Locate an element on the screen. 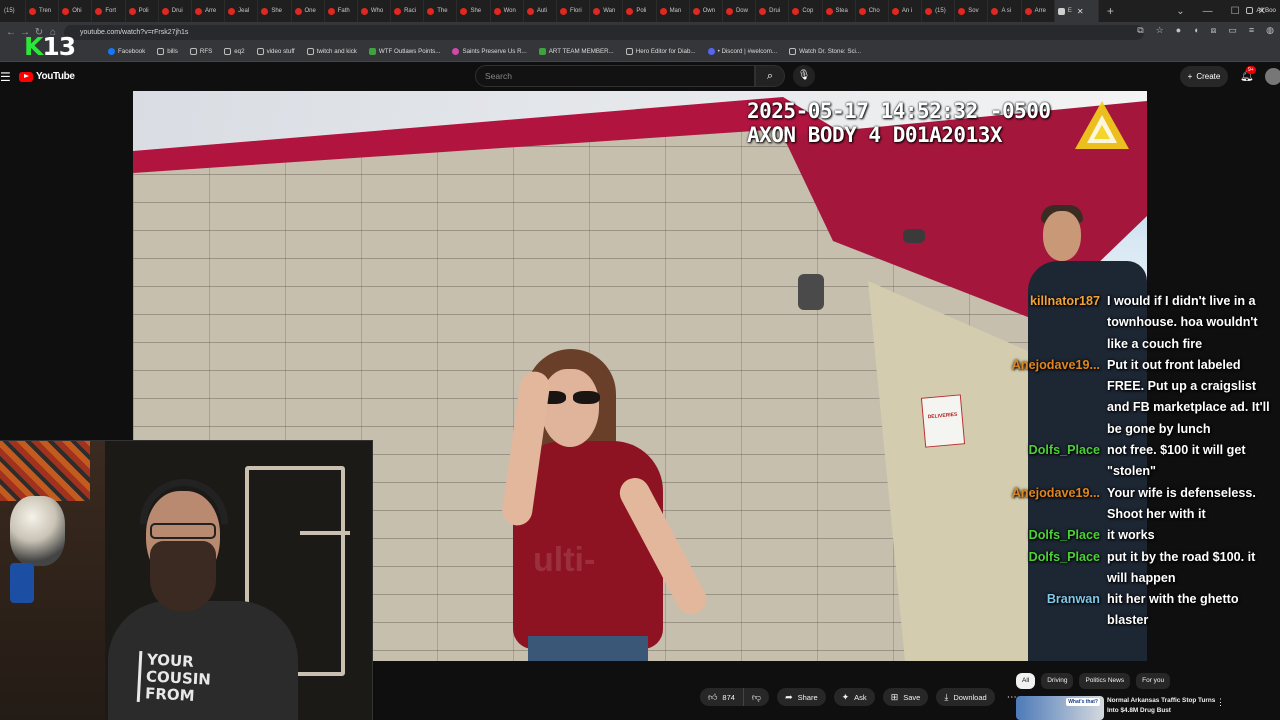 The image size is (1280, 720). tab-title: One is located at coordinates (310, 11).